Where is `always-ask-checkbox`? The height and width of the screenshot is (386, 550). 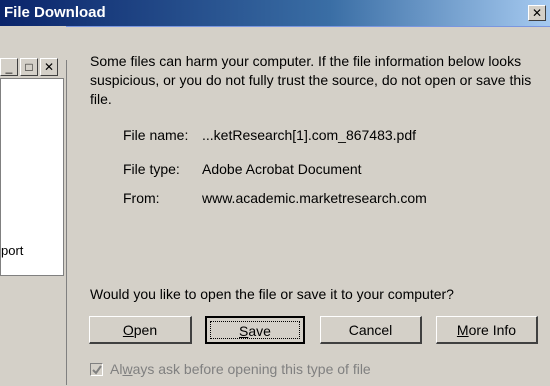
always-ask-checkbox is located at coordinates (96, 369).